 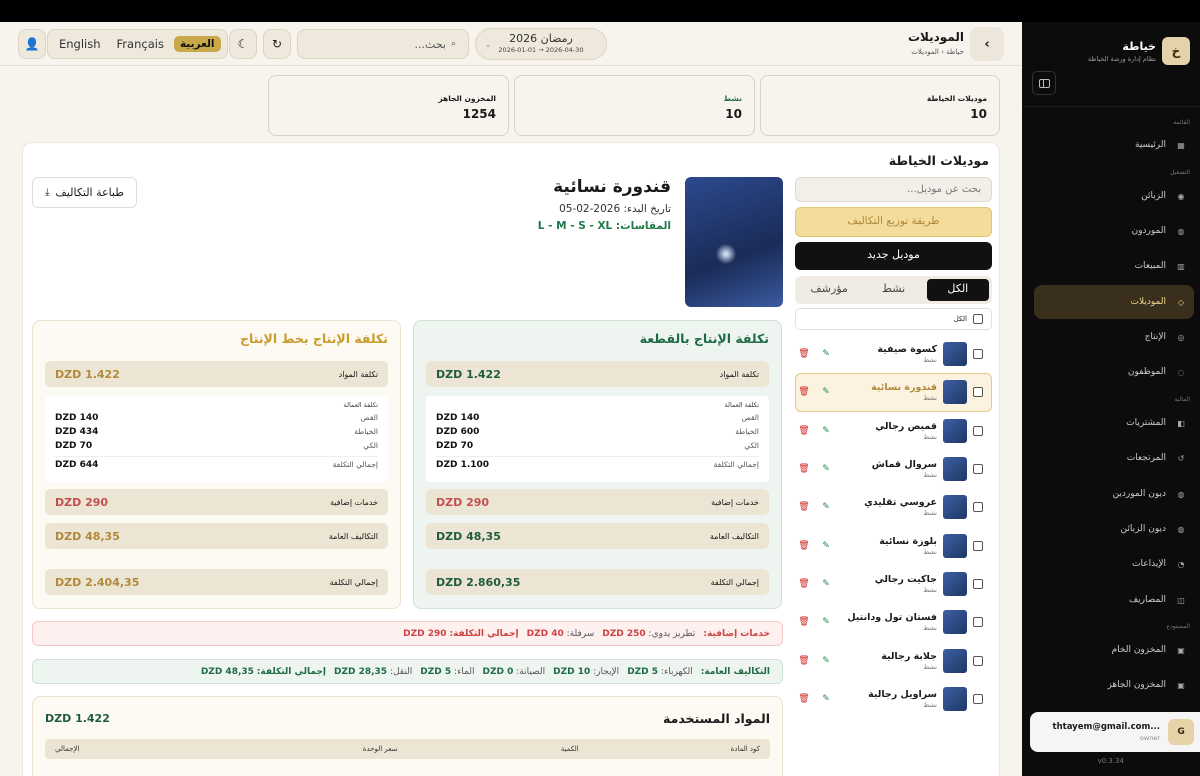 I want to click on refresh-button: ↻, so click(x=277, y=44).